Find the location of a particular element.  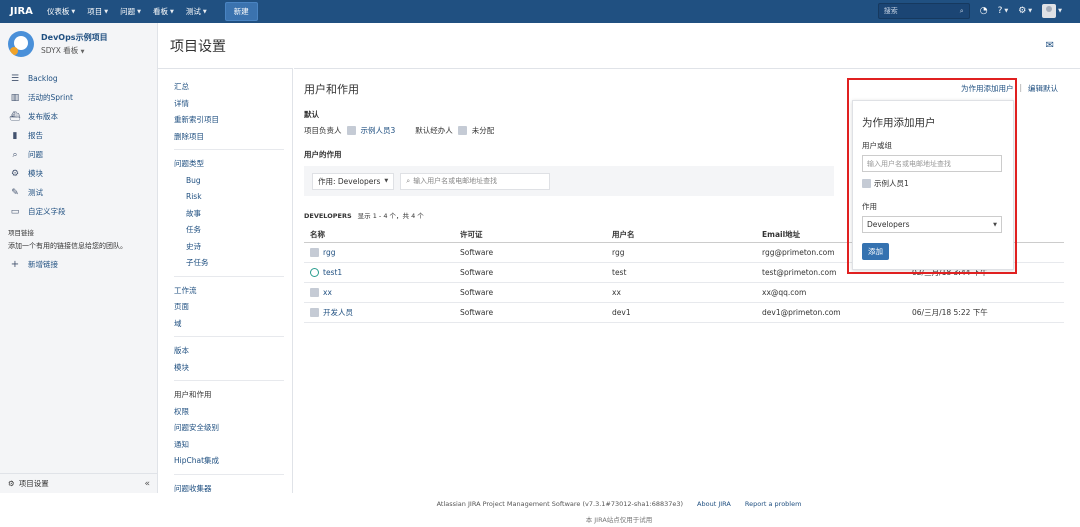

user-name-link: 开发人员 is located at coordinates (338, 312).